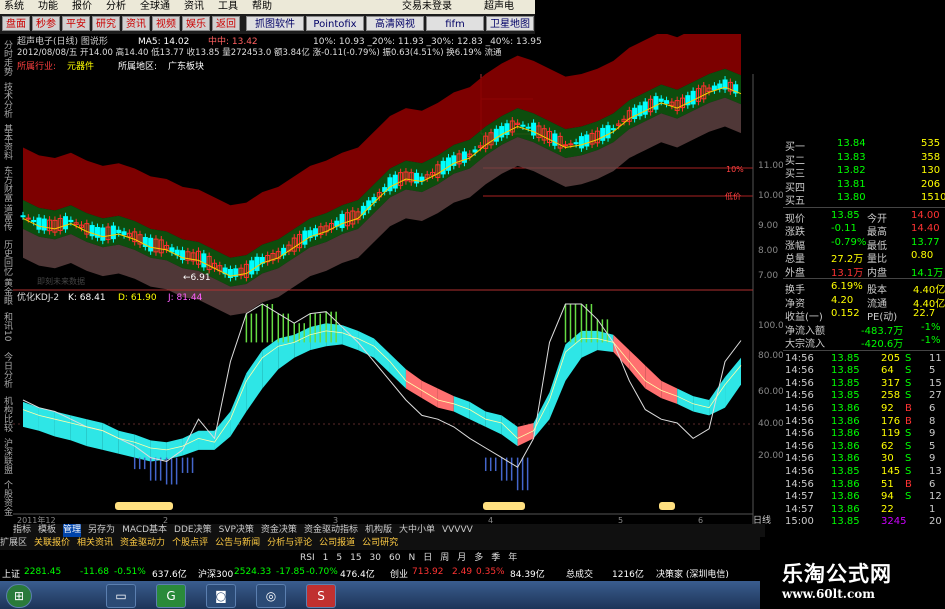 The image size is (945, 609). Describe the element at coordinates (845, 459) in the screenshot. I see `tick-price: 13.86` at that location.